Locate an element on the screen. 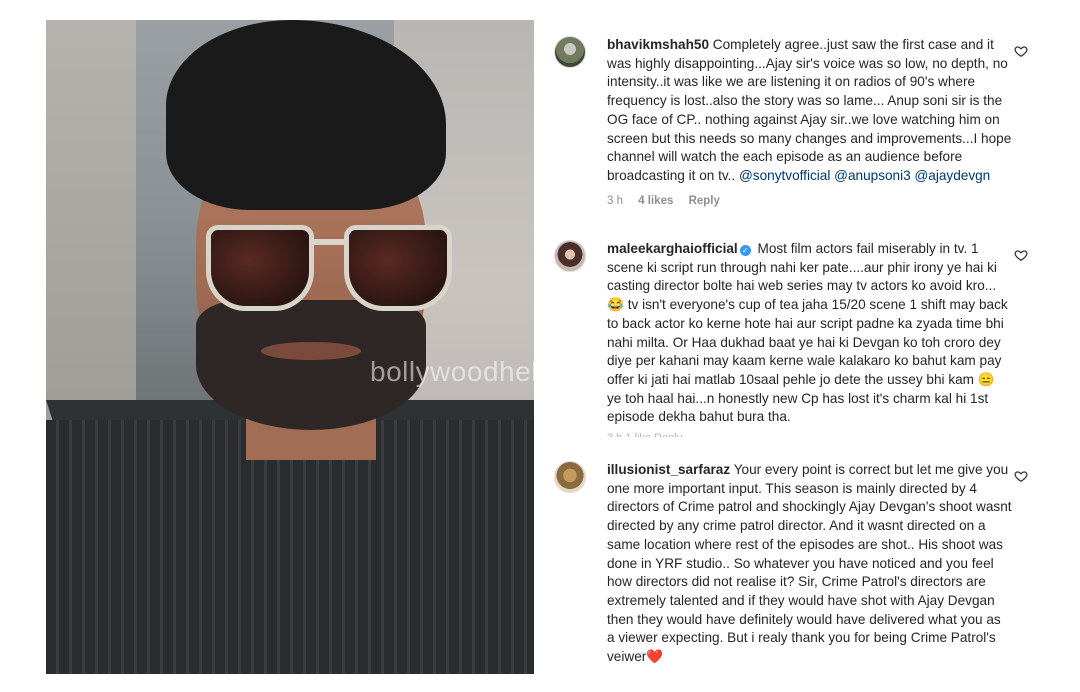 Image resolution: width=1080 pixels, height=692 pixels. comment-likes: 4 likes is located at coordinates (655, 201).